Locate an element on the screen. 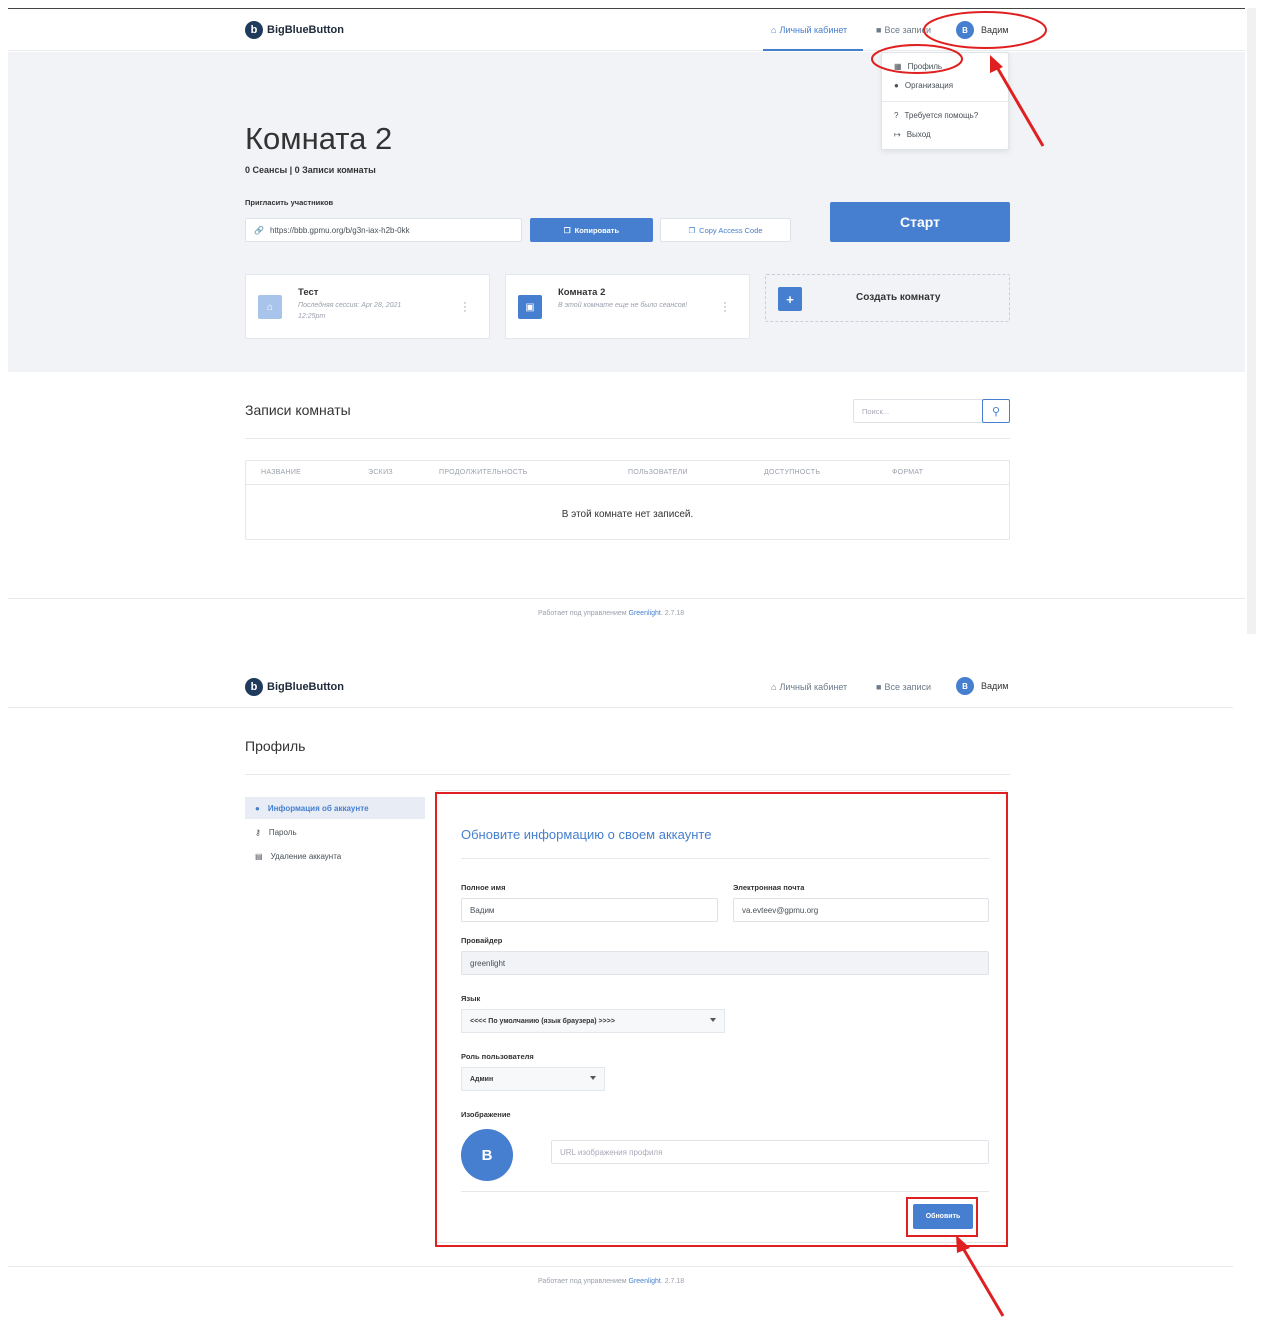  role-label: Роль пользователя is located at coordinates (497, 1056).